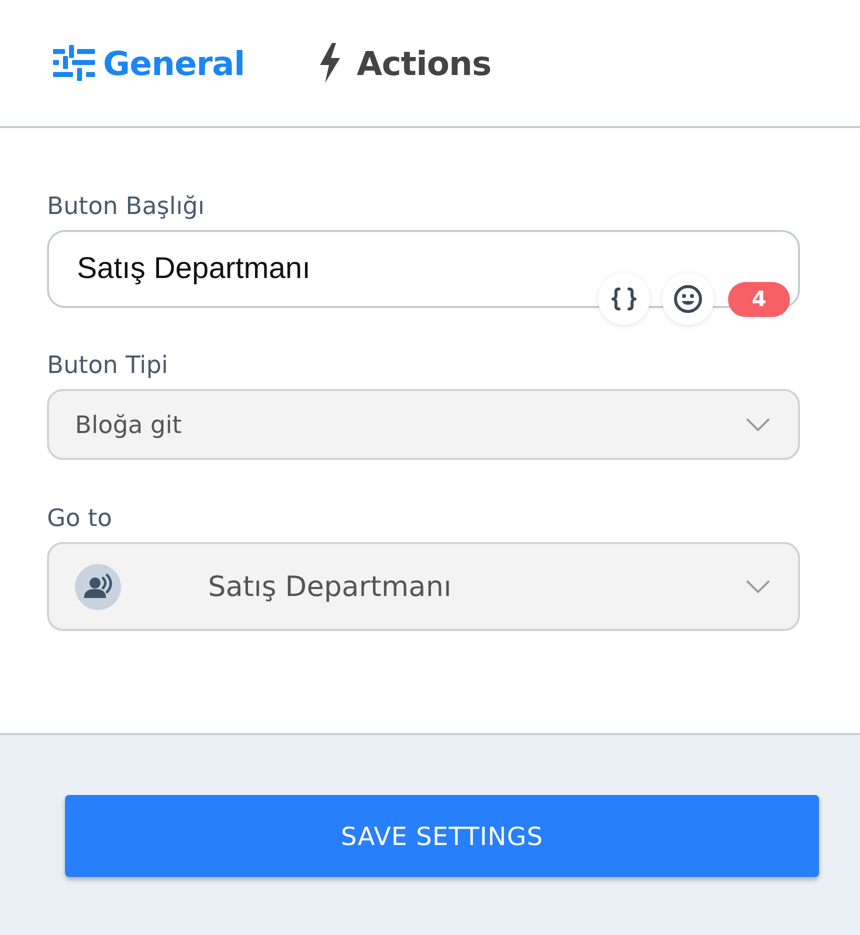  I want to click on field-label: Go to, so click(80, 518).